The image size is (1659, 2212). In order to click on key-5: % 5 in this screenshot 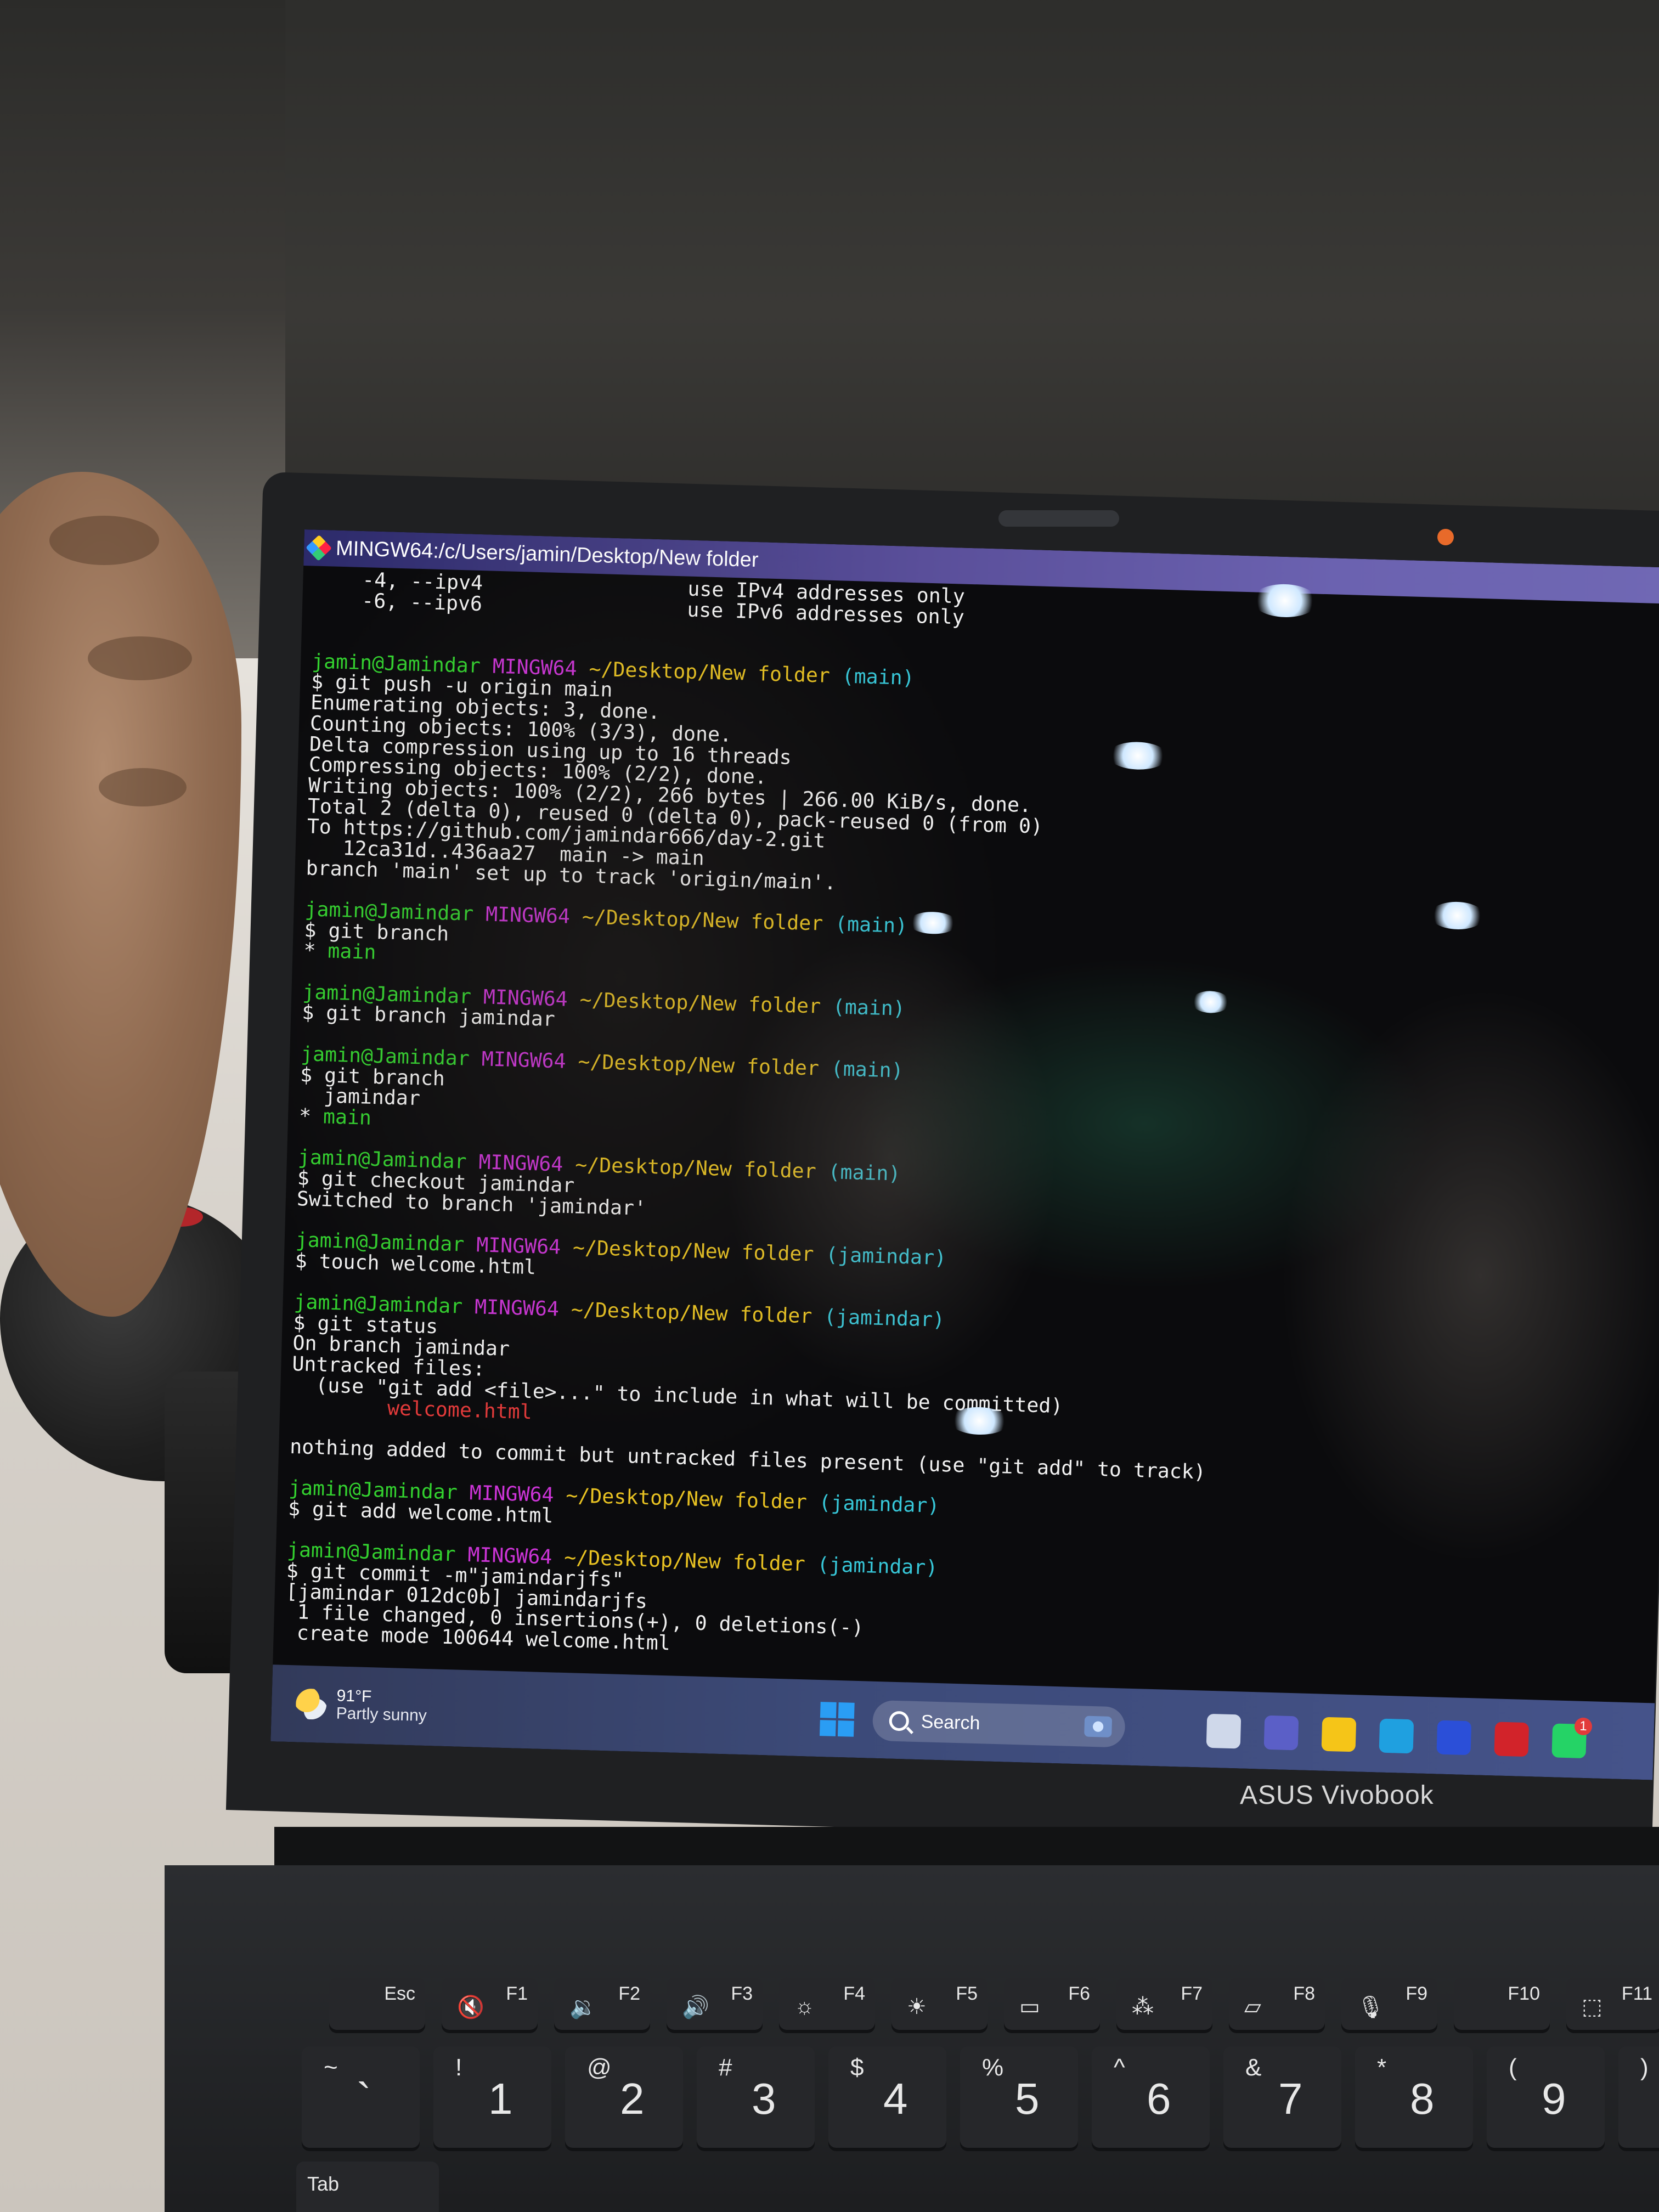, I will do `click(1019, 2097)`.